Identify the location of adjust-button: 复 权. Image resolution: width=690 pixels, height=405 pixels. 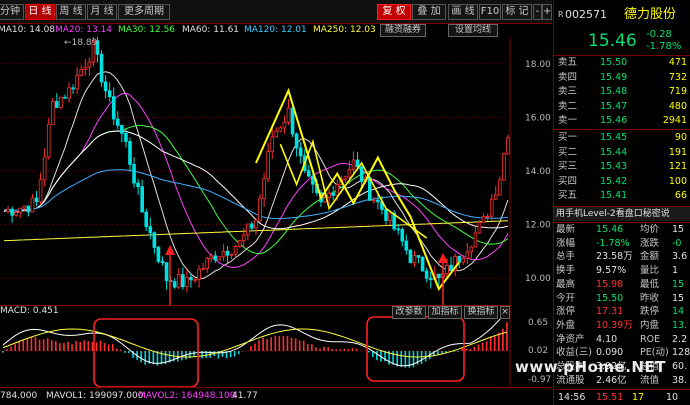
(394, 12).